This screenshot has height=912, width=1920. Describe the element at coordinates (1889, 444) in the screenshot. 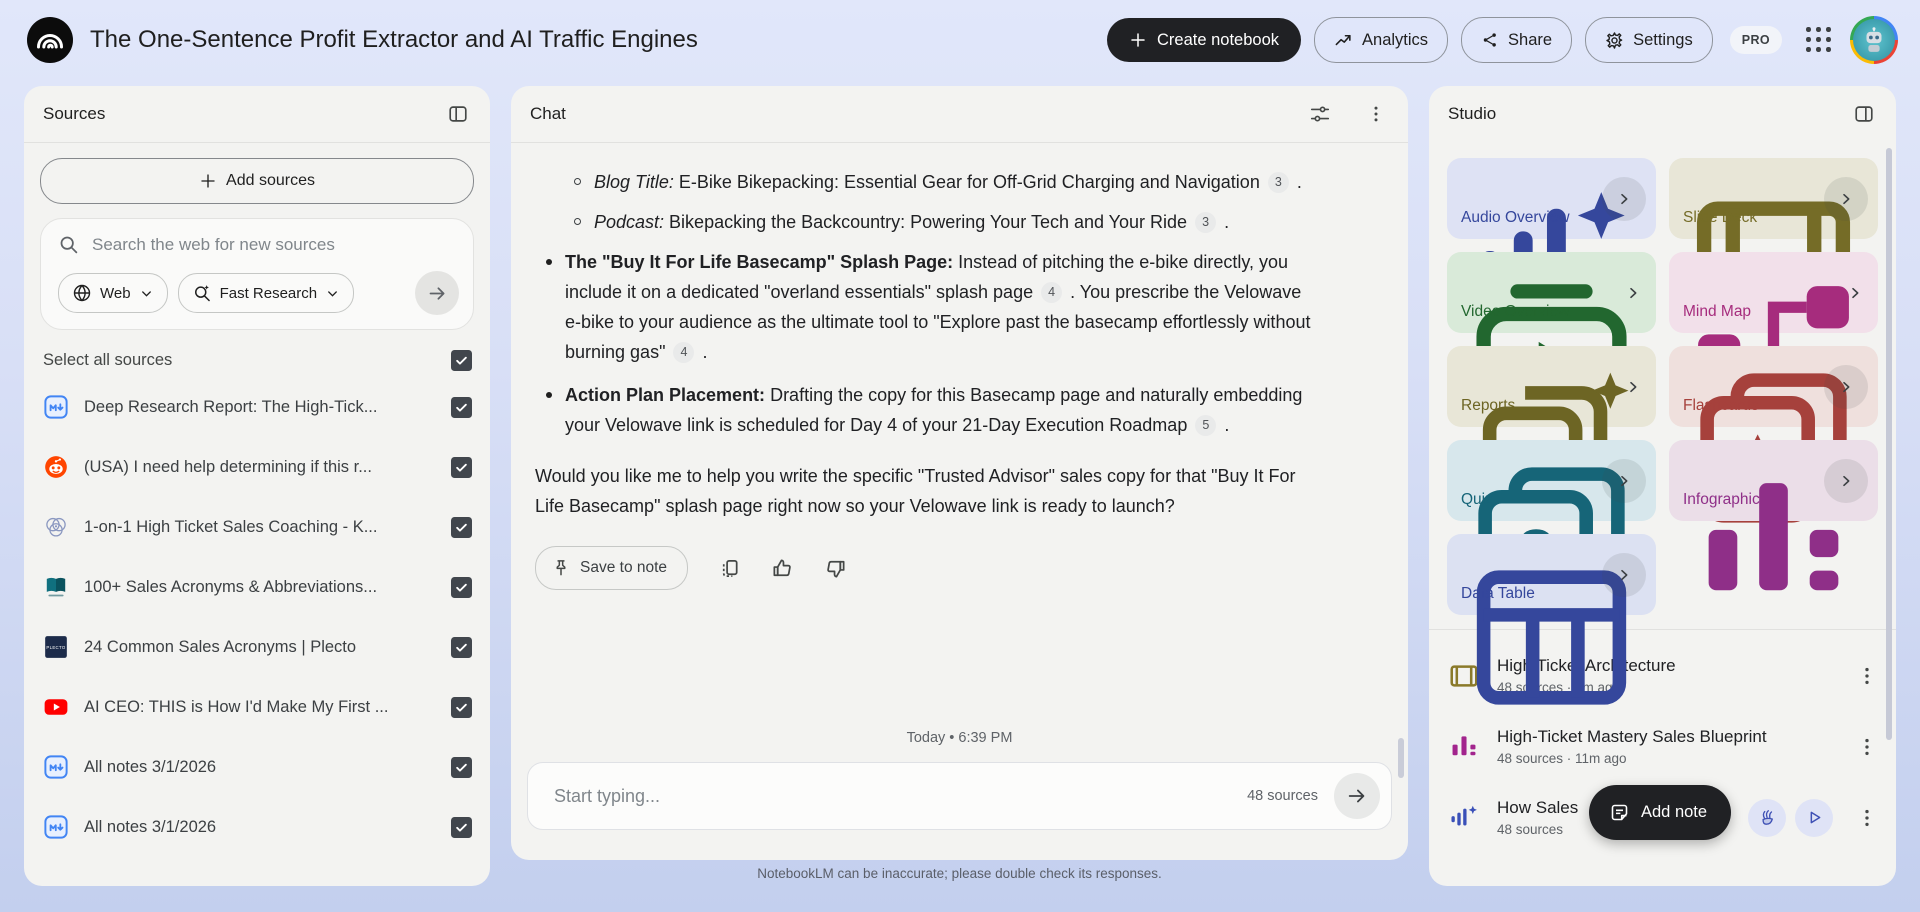

I see `studio-scrollbar` at that location.